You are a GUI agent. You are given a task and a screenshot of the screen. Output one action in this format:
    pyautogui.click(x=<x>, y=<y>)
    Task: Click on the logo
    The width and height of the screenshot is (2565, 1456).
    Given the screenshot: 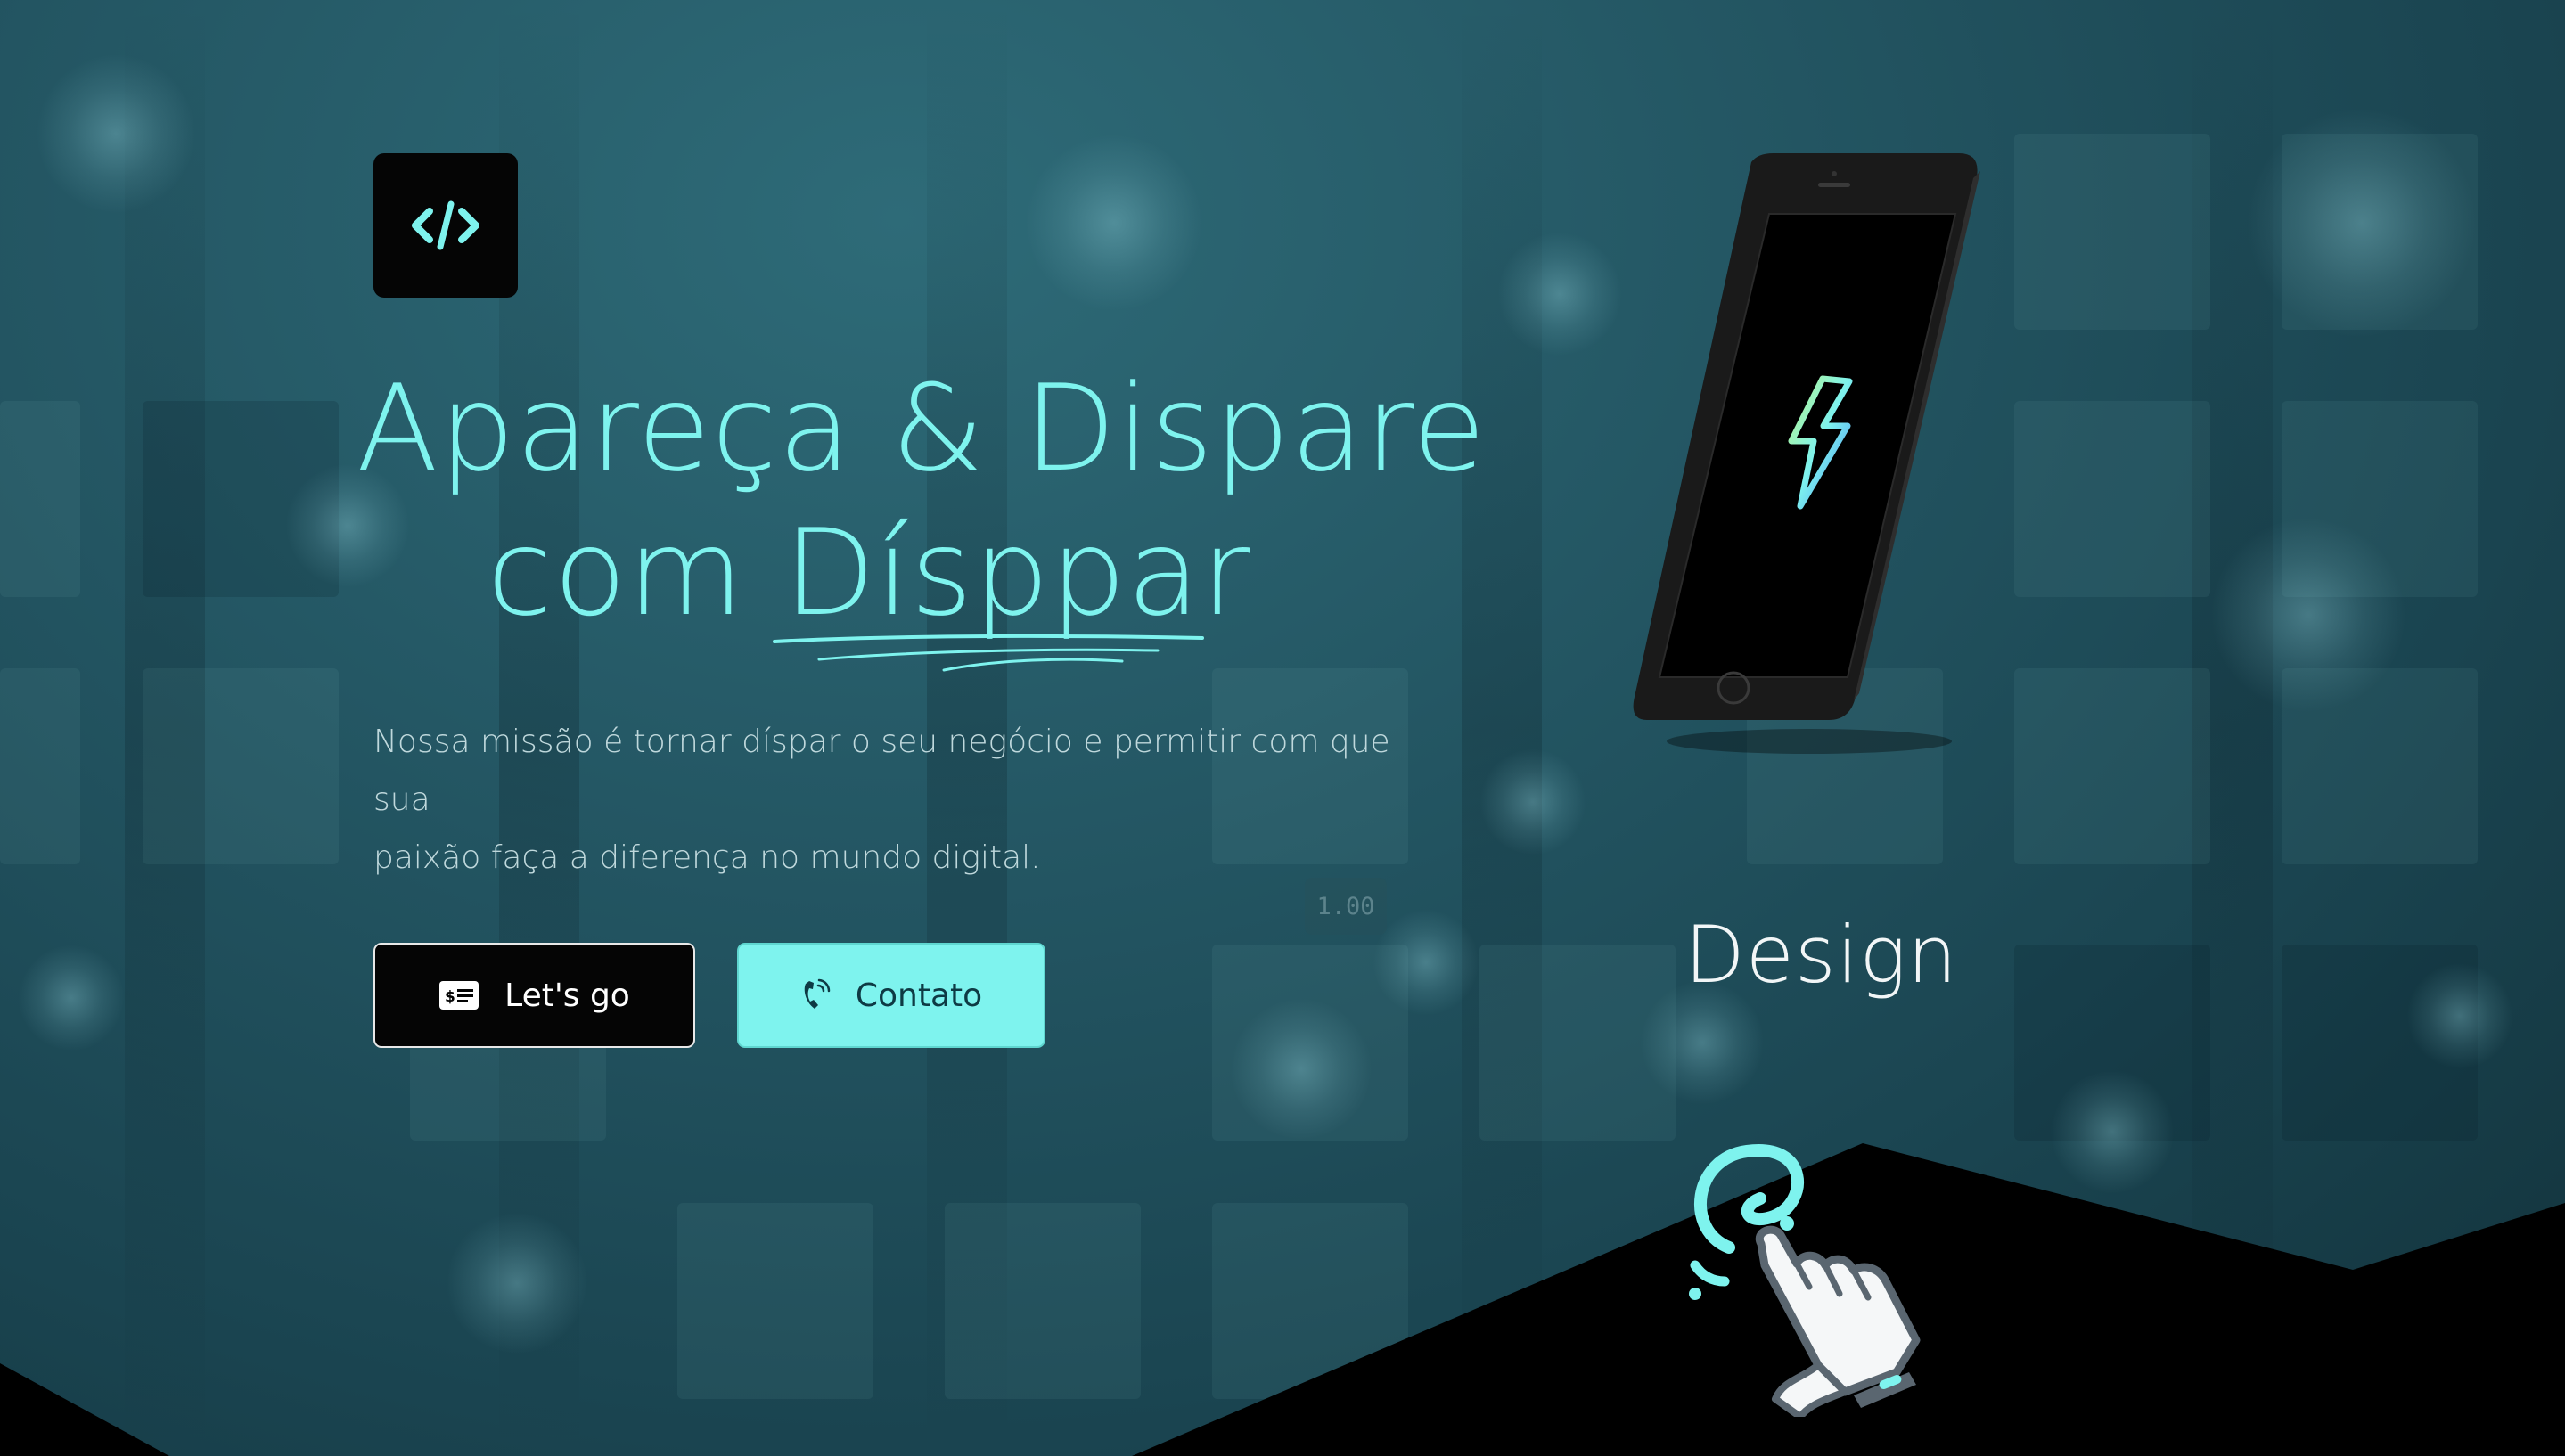 What is the action you would take?
    pyautogui.click(x=445, y=226)
    